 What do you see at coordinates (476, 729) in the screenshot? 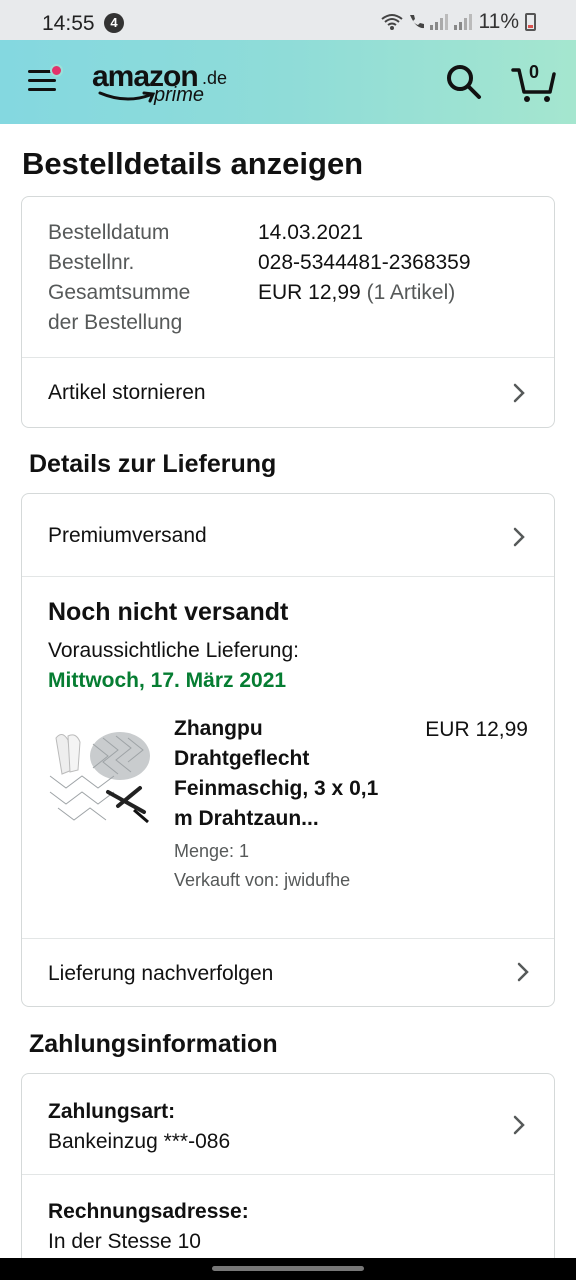
I see `product-price: EUR 12,99` at bounding box center [476, 729].